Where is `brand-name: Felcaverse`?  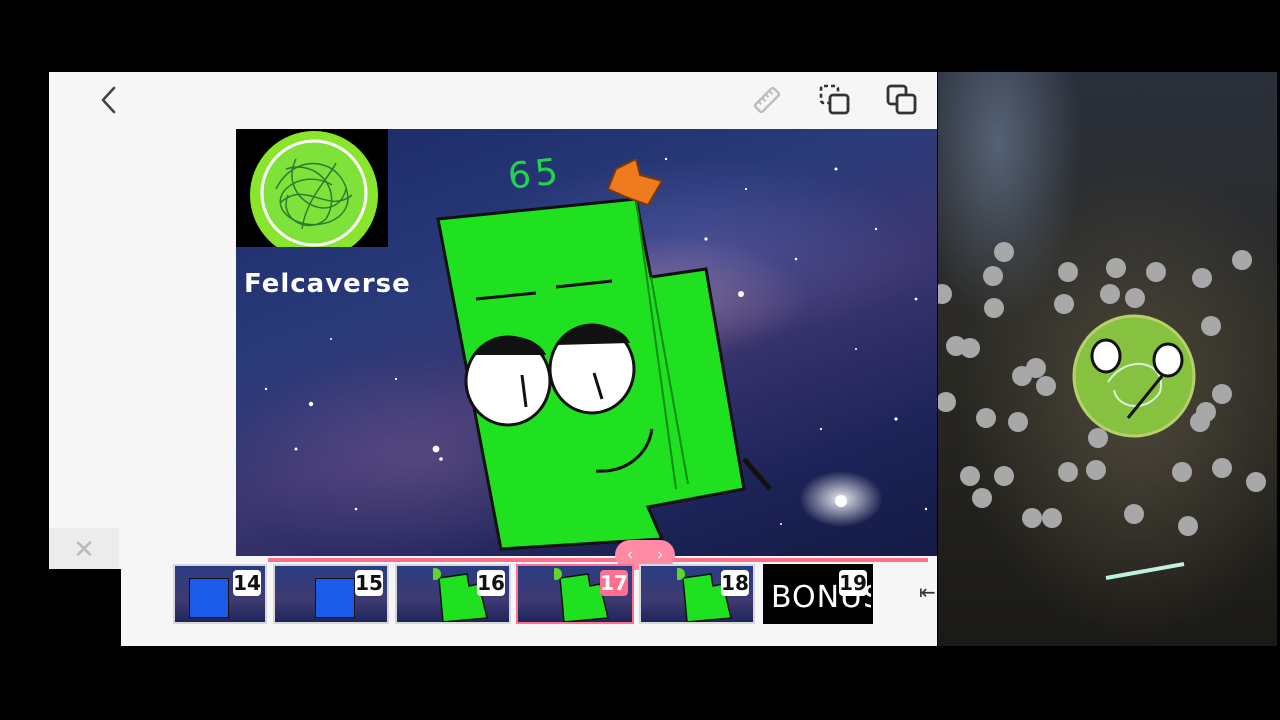 brand-name: Felcaverse is located at coordinates (327, 284).